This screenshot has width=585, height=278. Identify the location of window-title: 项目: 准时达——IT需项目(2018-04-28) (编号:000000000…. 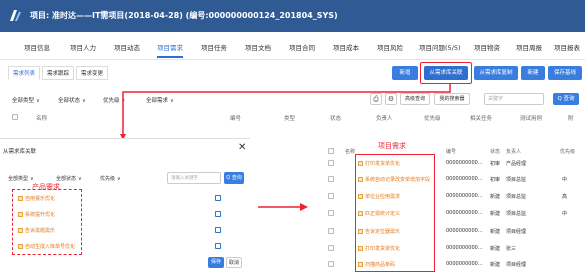
(184, 15).